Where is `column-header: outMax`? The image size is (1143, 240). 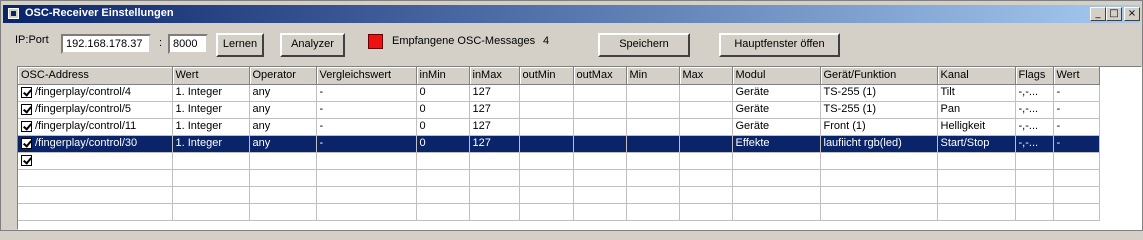 column-header: outMax is located at coordinates (600, 76).